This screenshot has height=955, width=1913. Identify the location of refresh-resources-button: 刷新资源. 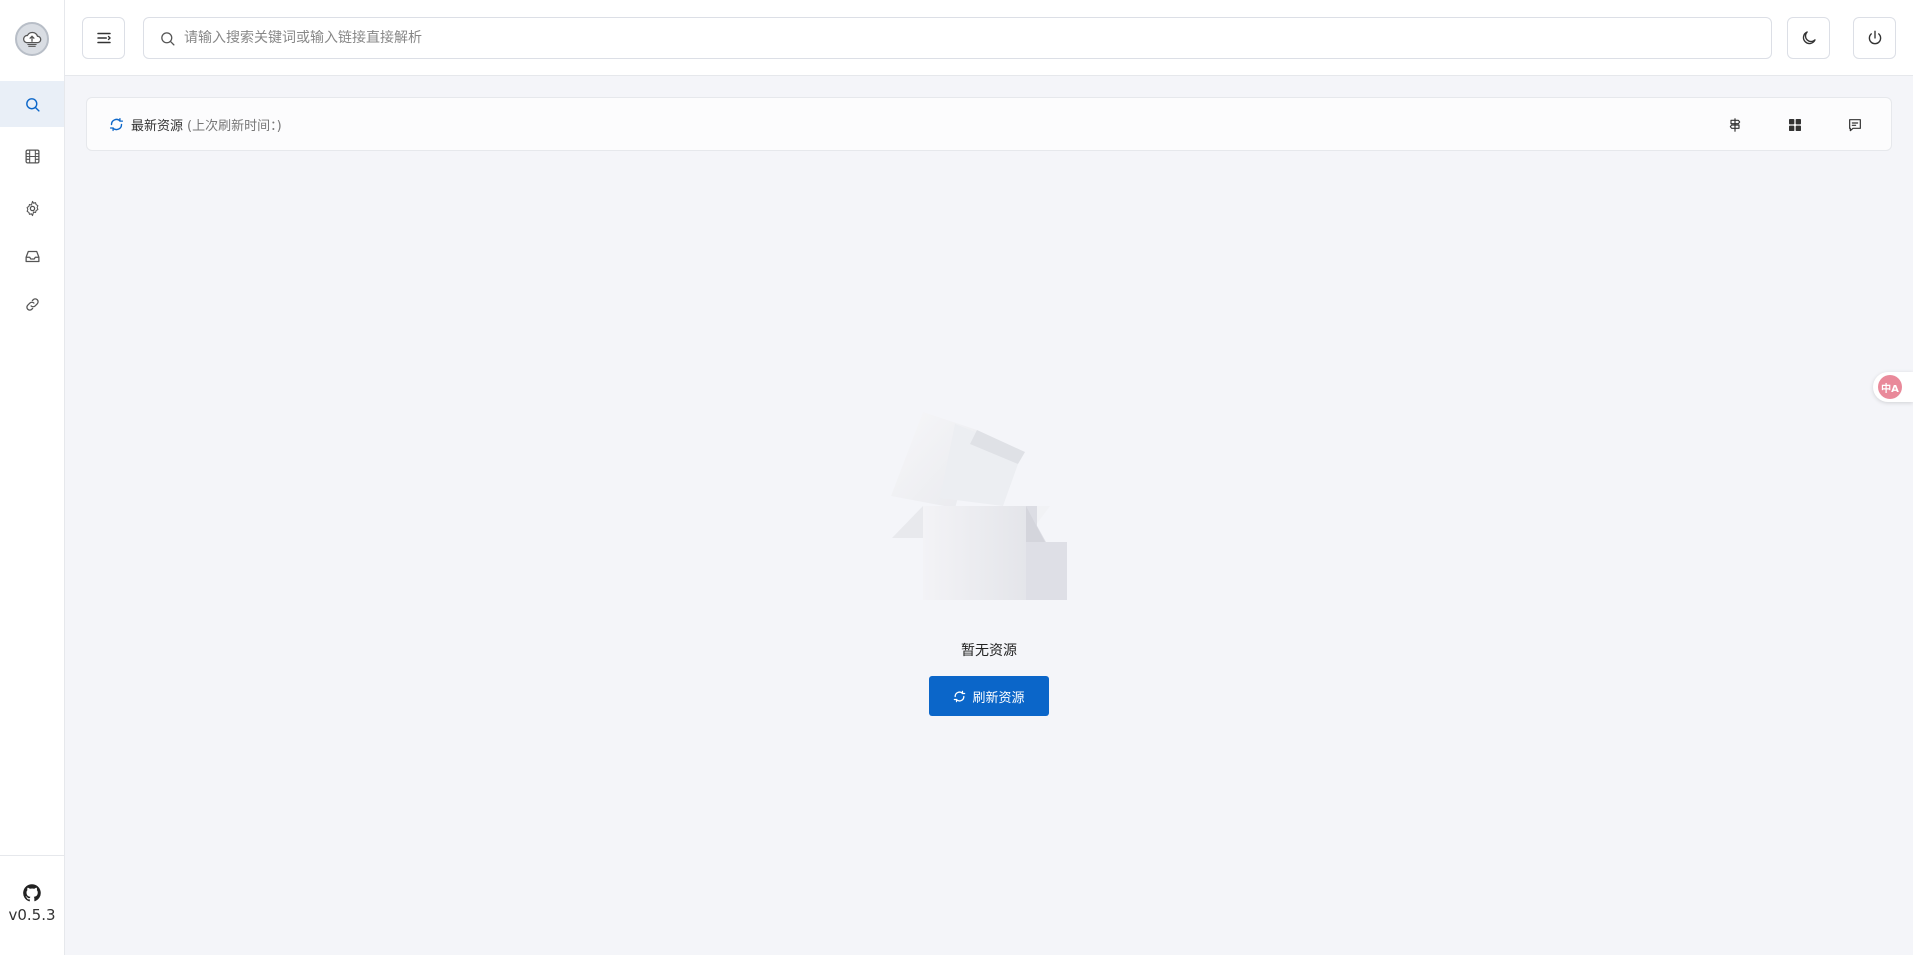
(989, 696).